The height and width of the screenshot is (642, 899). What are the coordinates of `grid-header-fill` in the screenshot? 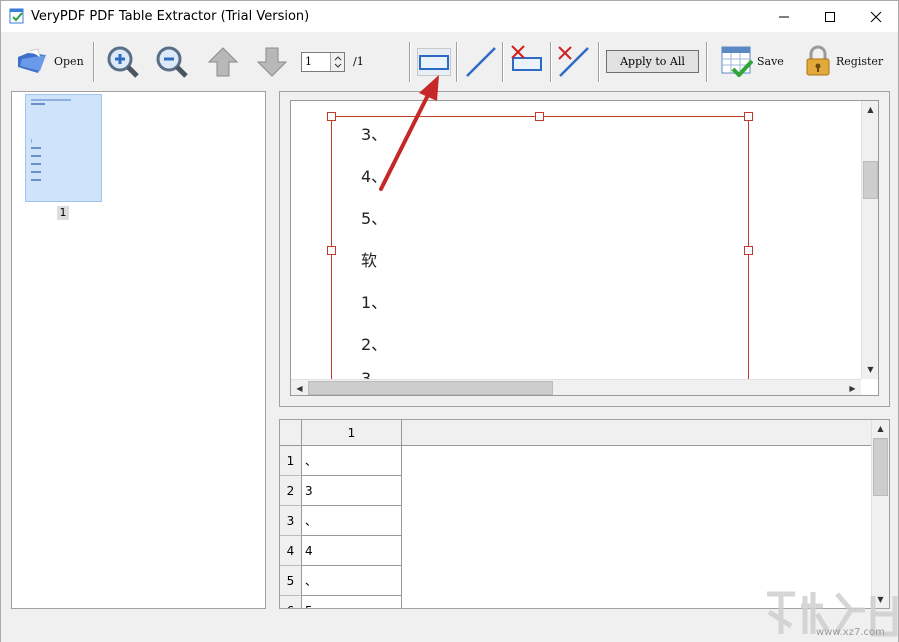 It's located at (637, 433).